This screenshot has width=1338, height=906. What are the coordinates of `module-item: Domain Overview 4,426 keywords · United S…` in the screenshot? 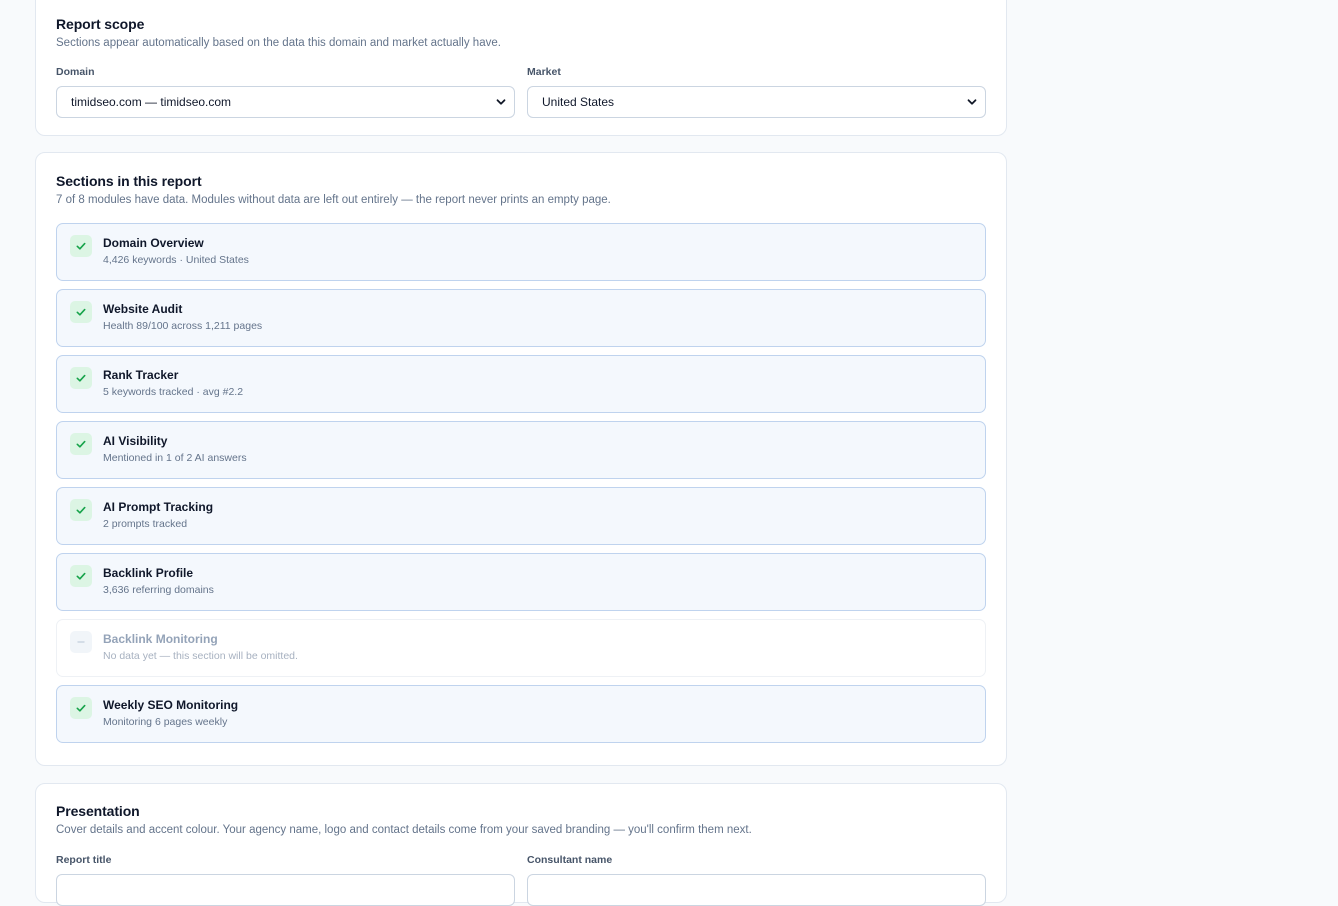 It's located at (521, 252).